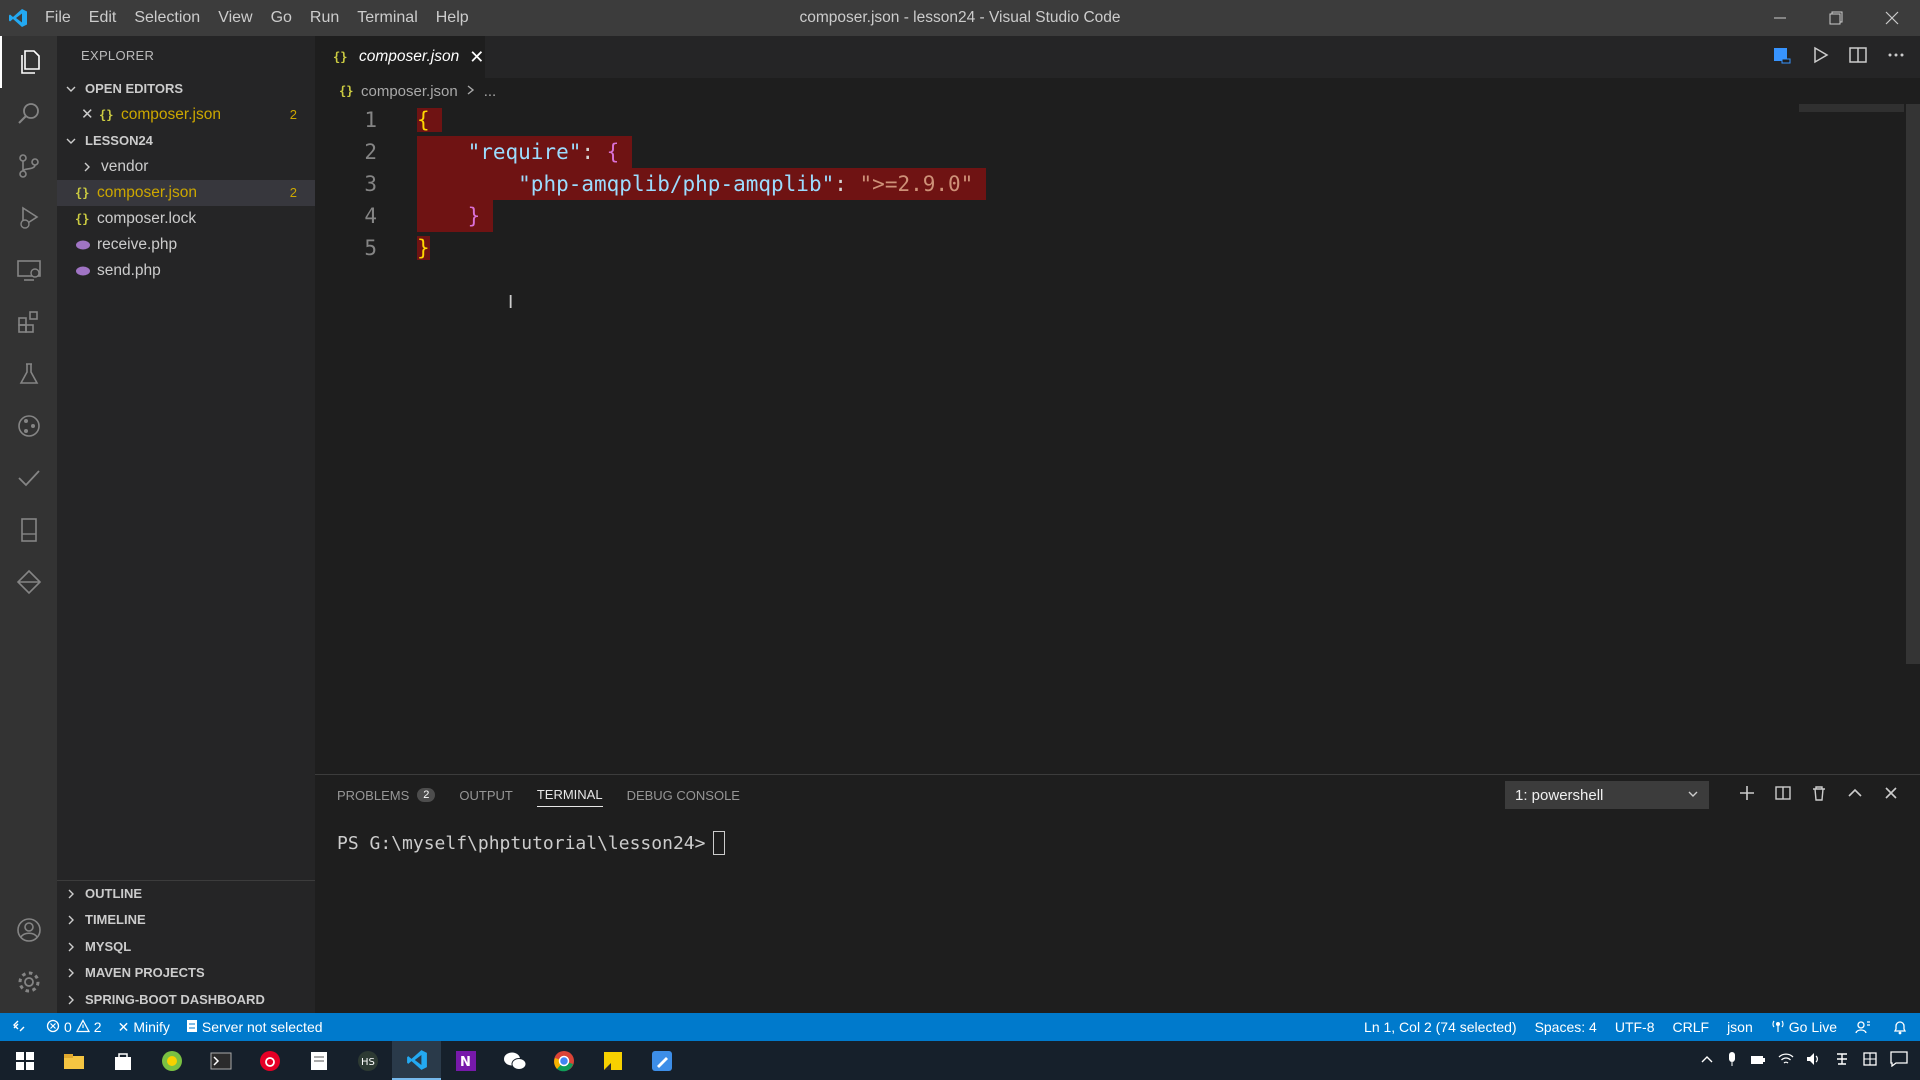  Describe the element at coordinates (254, 1027) in the screenshot. I see `server-status: Server not selected` at that location.